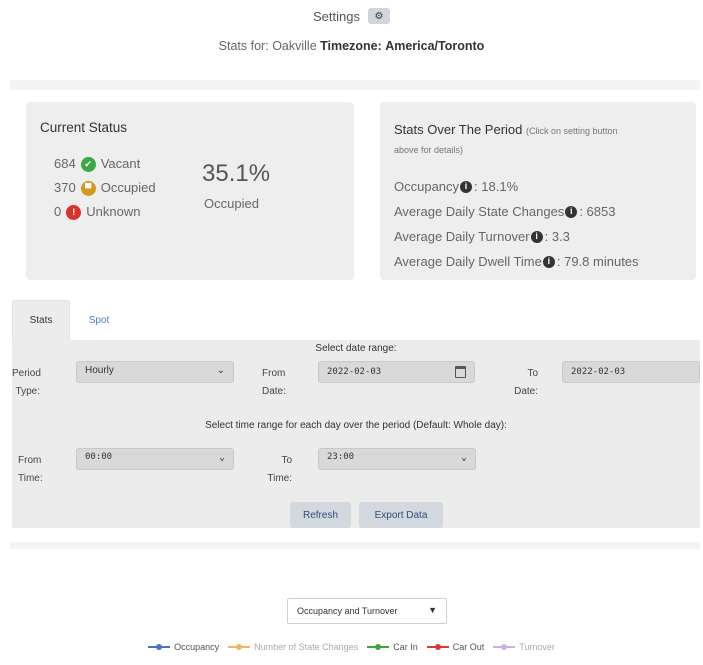 Image resolution: width=703 pixels, height=665 pixels. What do you see at coordinates (99, 457) in the screenshot?
I see `from-time-value: 00:00` at bounding box center [99, 457].